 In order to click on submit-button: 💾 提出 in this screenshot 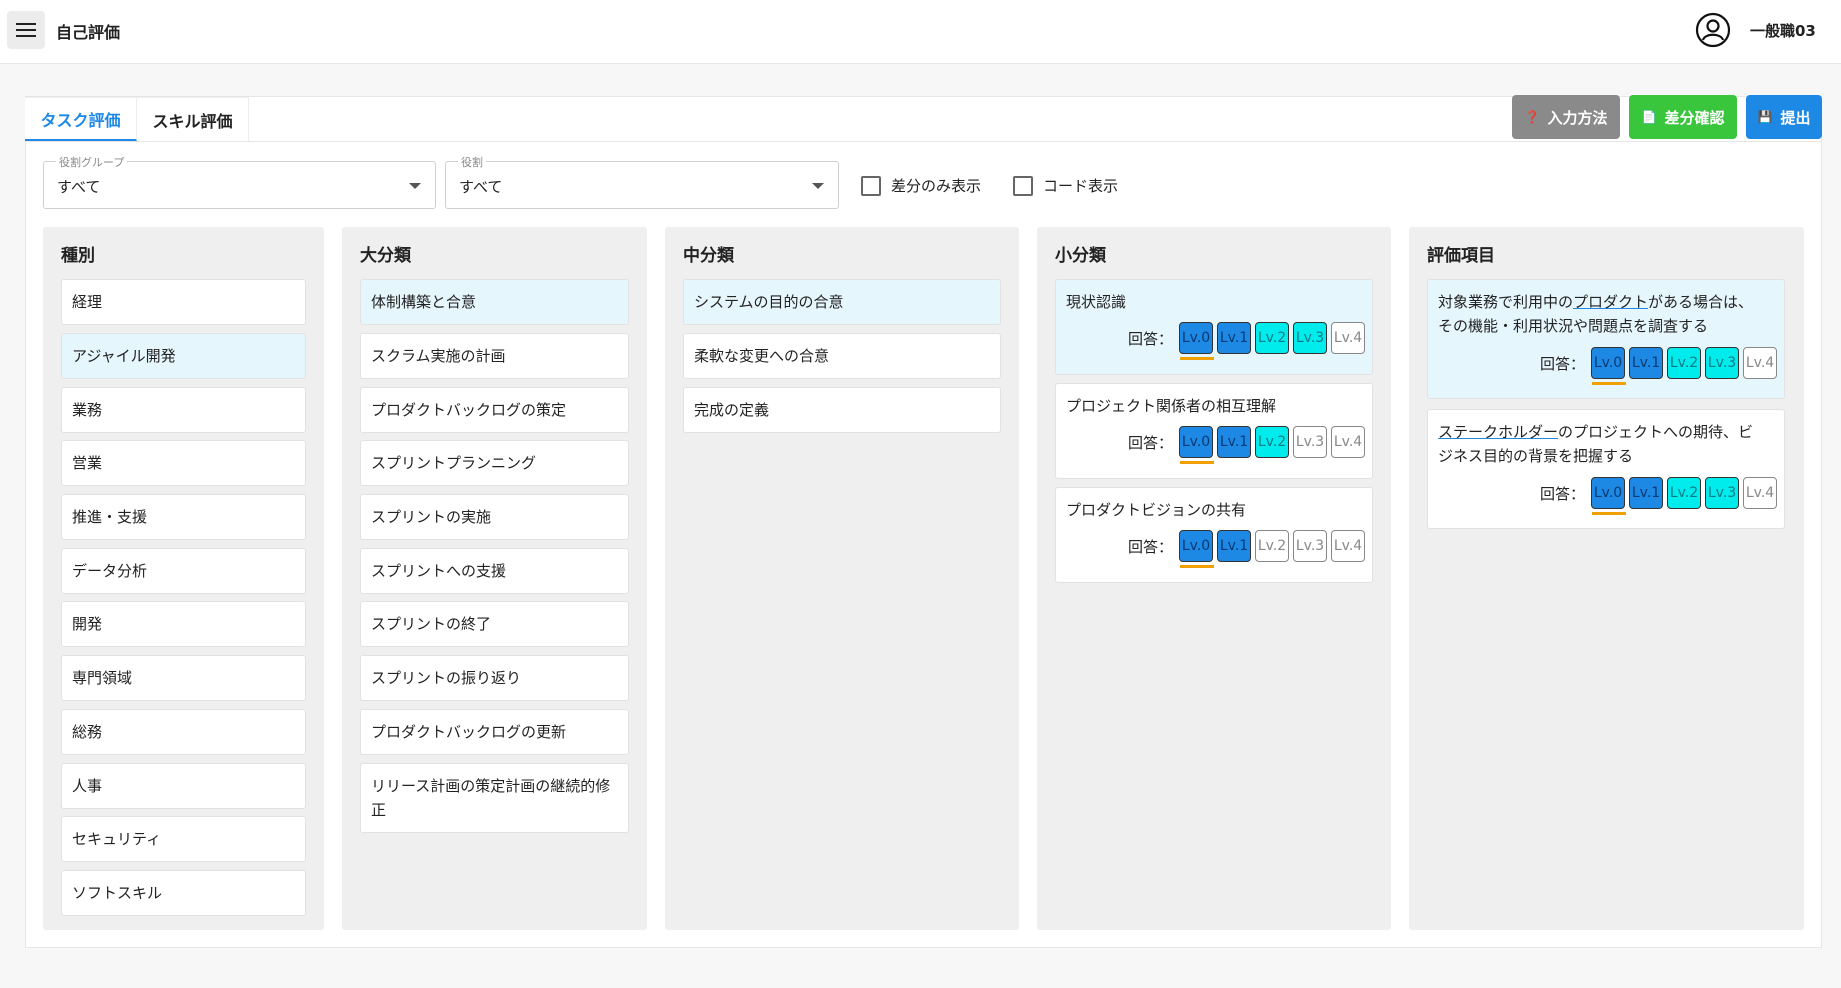, I will do `click(1784, 117)`.